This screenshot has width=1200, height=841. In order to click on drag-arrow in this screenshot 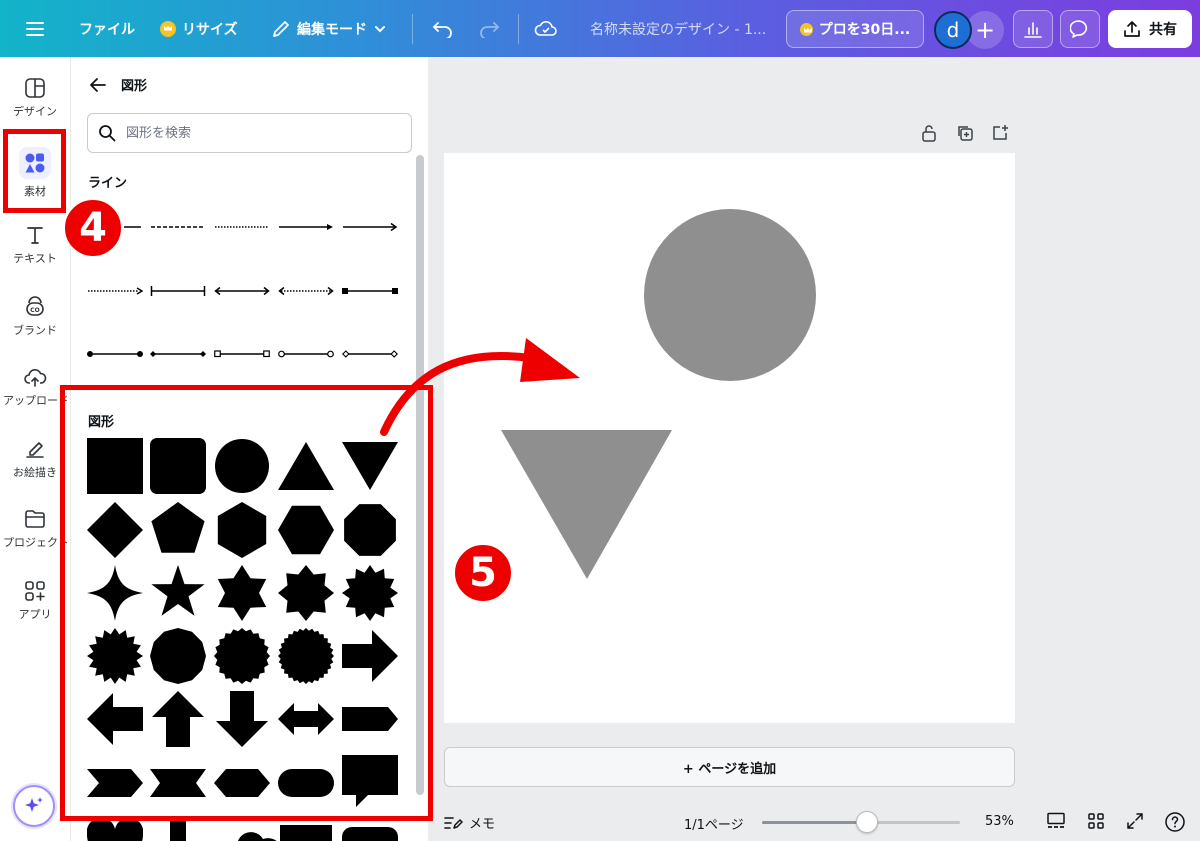, I will do `click(480, 387)`.